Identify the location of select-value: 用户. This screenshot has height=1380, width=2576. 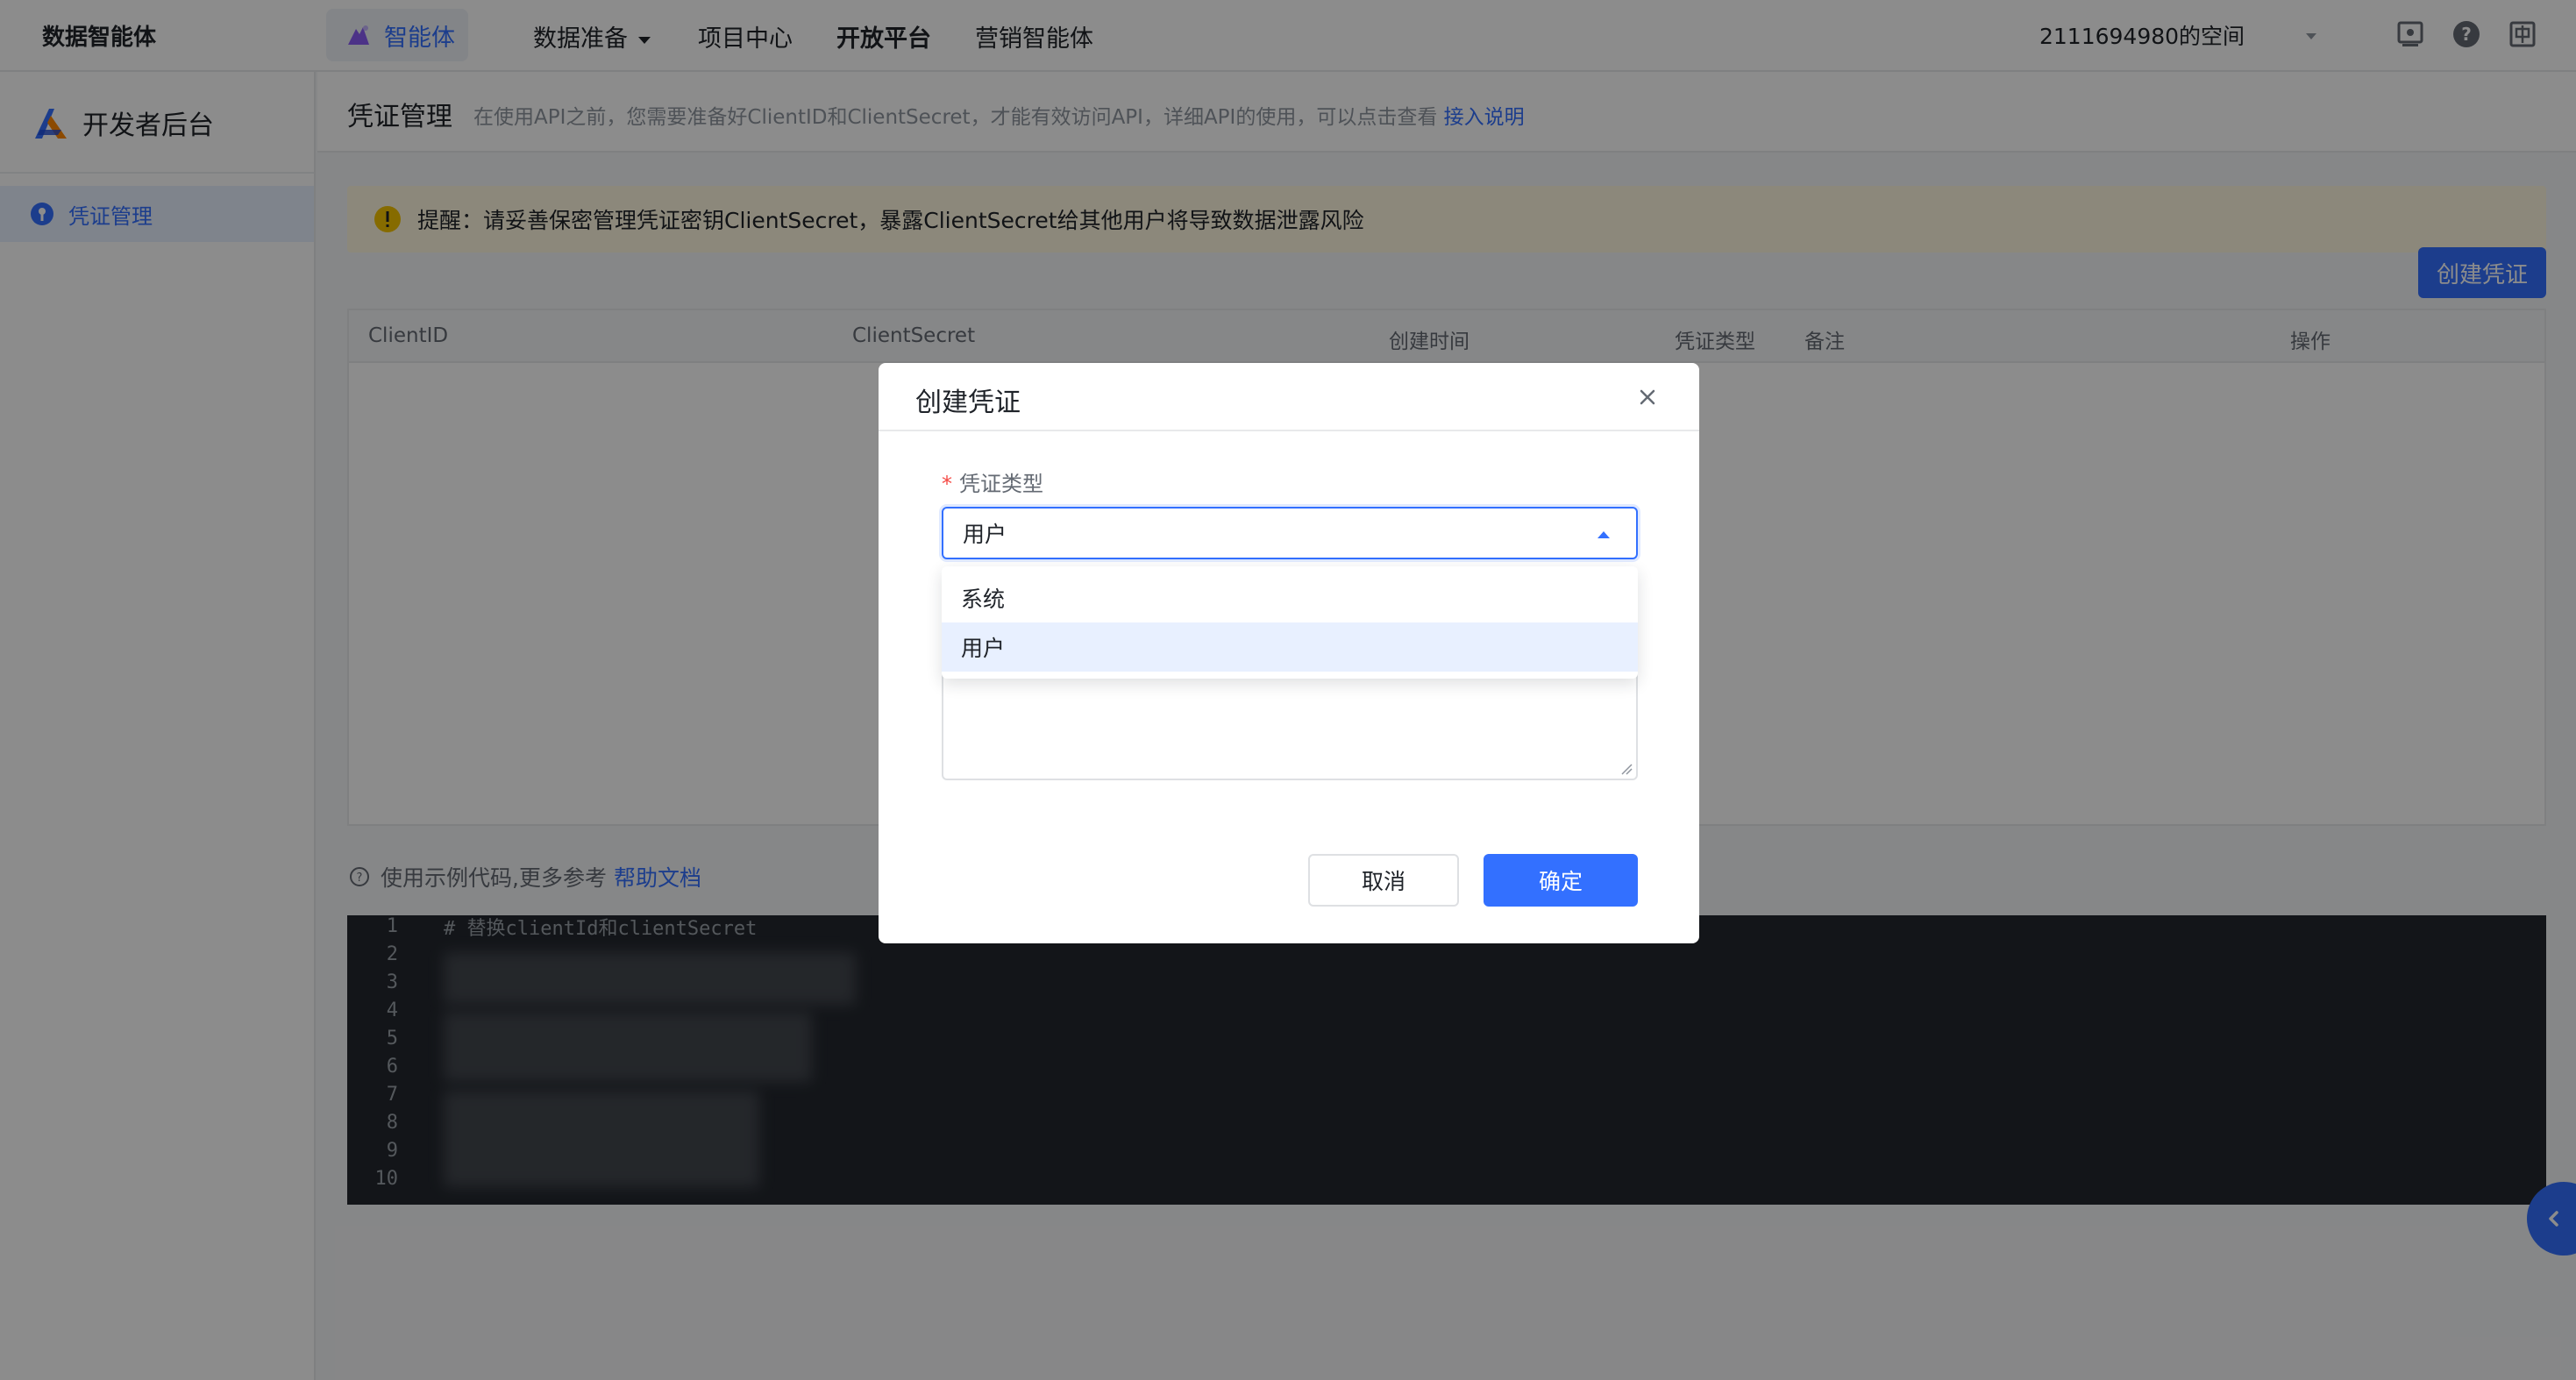
(985, 534).